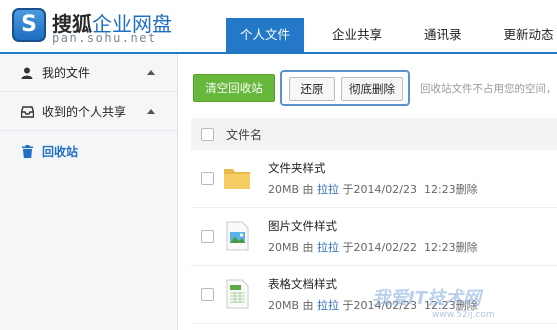 Image resolution: width=557 pixels, height=330 pixels. I want to click on image-file-icon, so click(237, 236).